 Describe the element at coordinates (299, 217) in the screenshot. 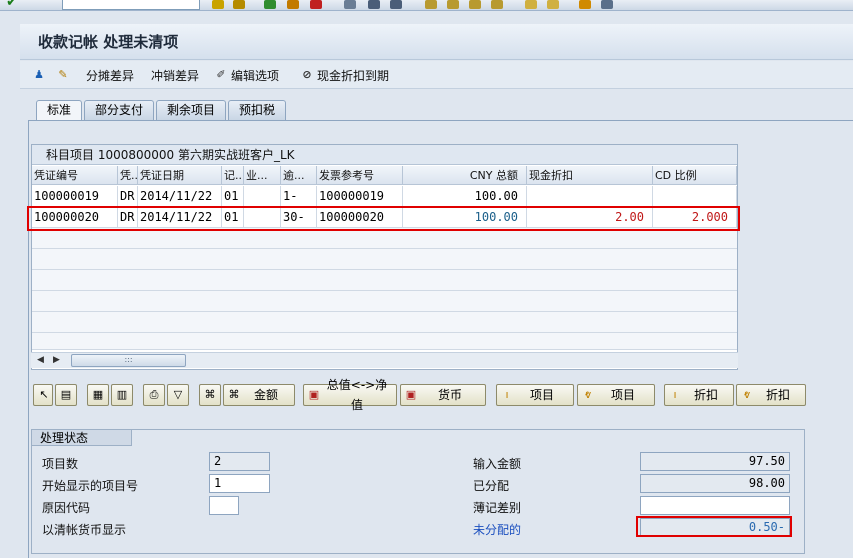

I see `table-cell: 30-` at that location.